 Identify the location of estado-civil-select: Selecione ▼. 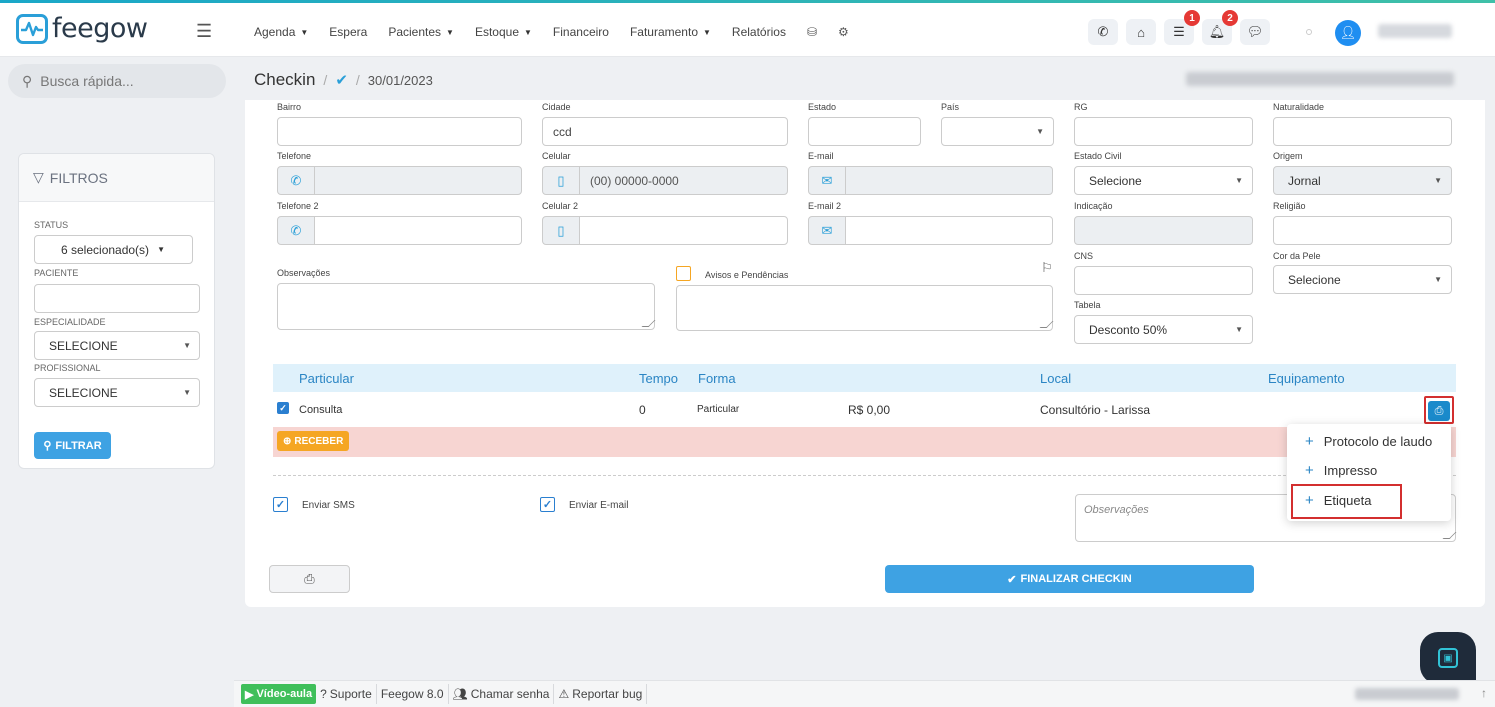
(1163, 180).